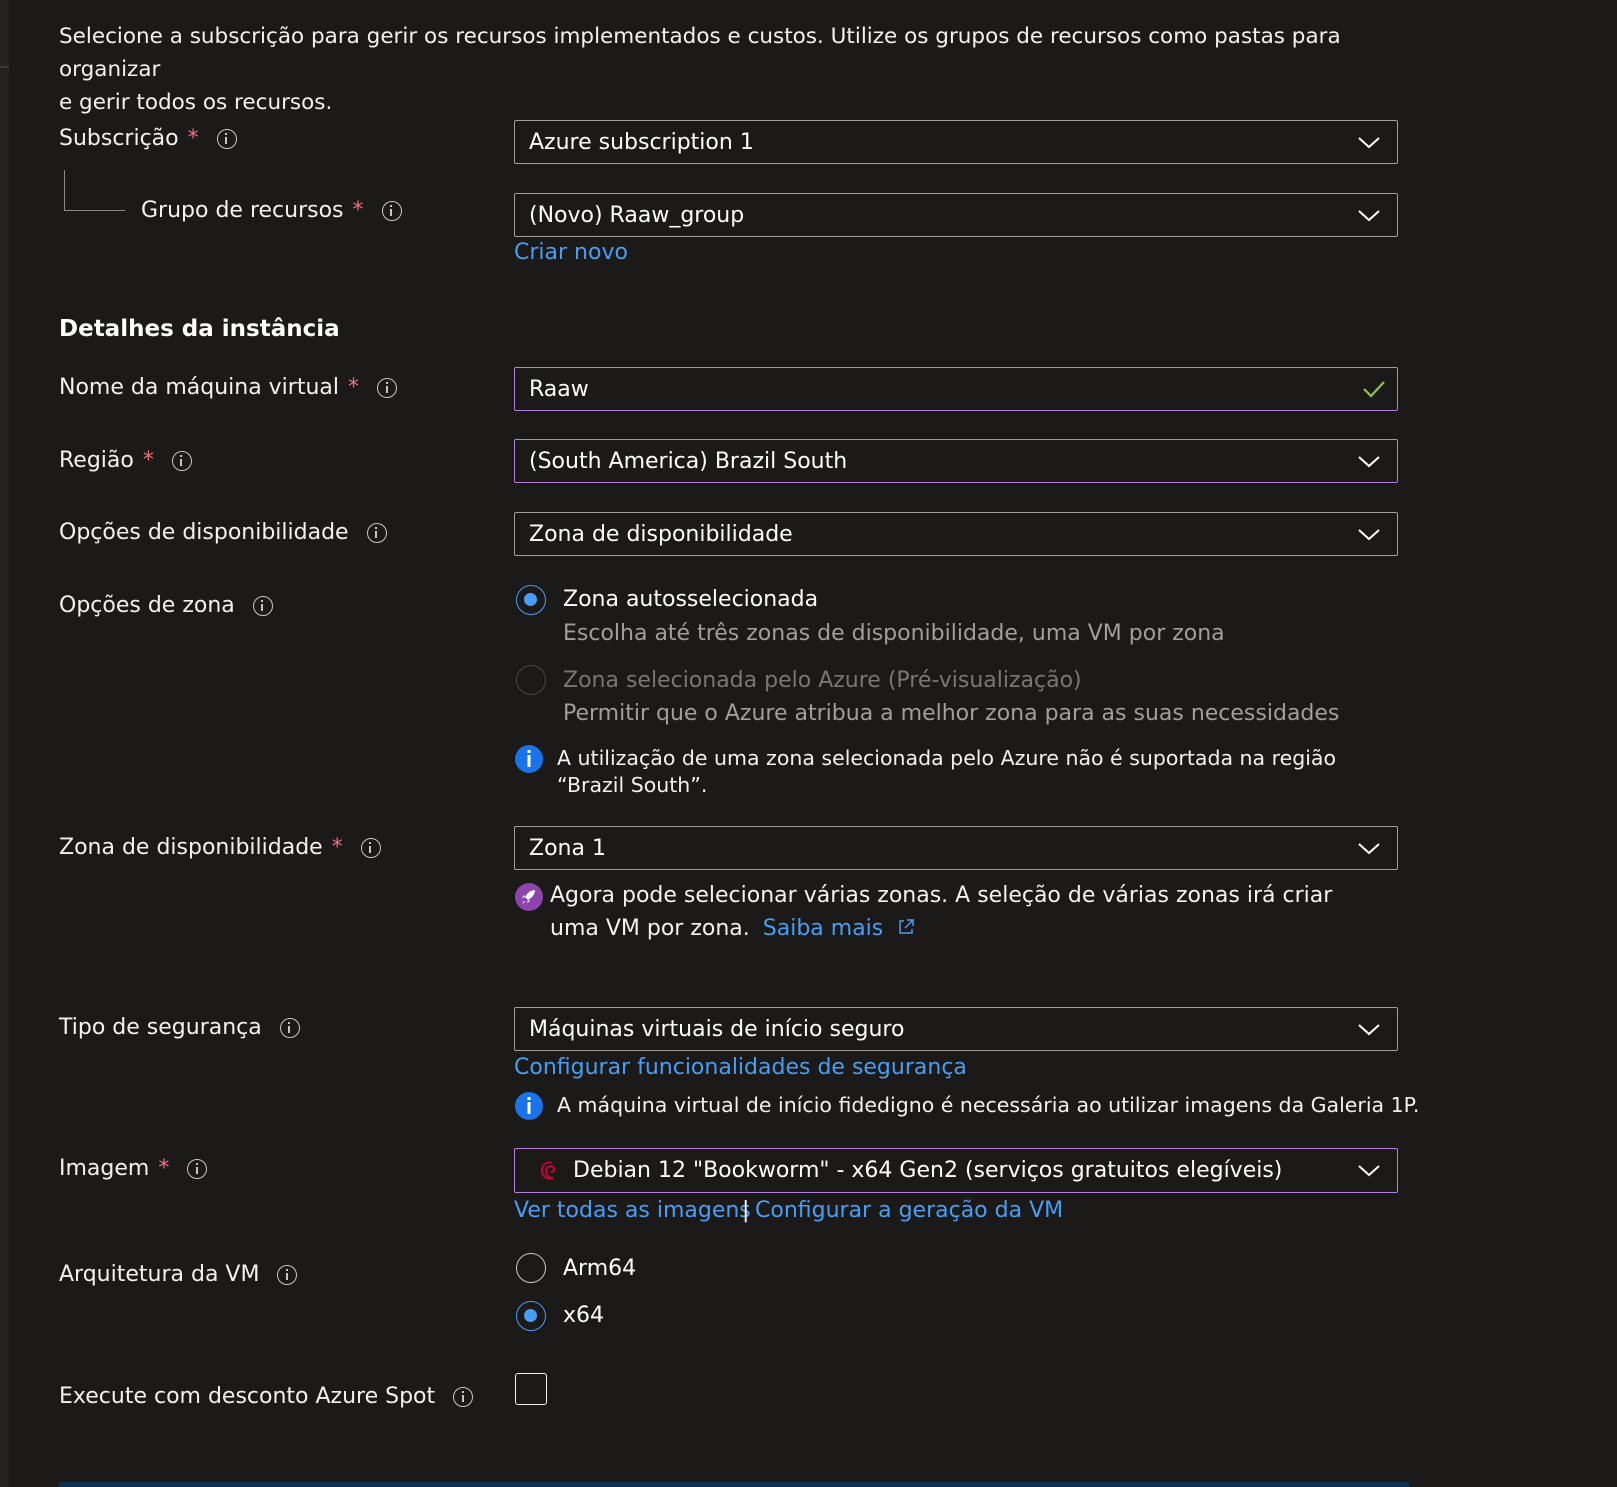 The image size is (1617, 1487). What do you see at coordinates (531, 1268) in the screenshot?
I see `radio-arm64` at bounding box center [531, 1268].